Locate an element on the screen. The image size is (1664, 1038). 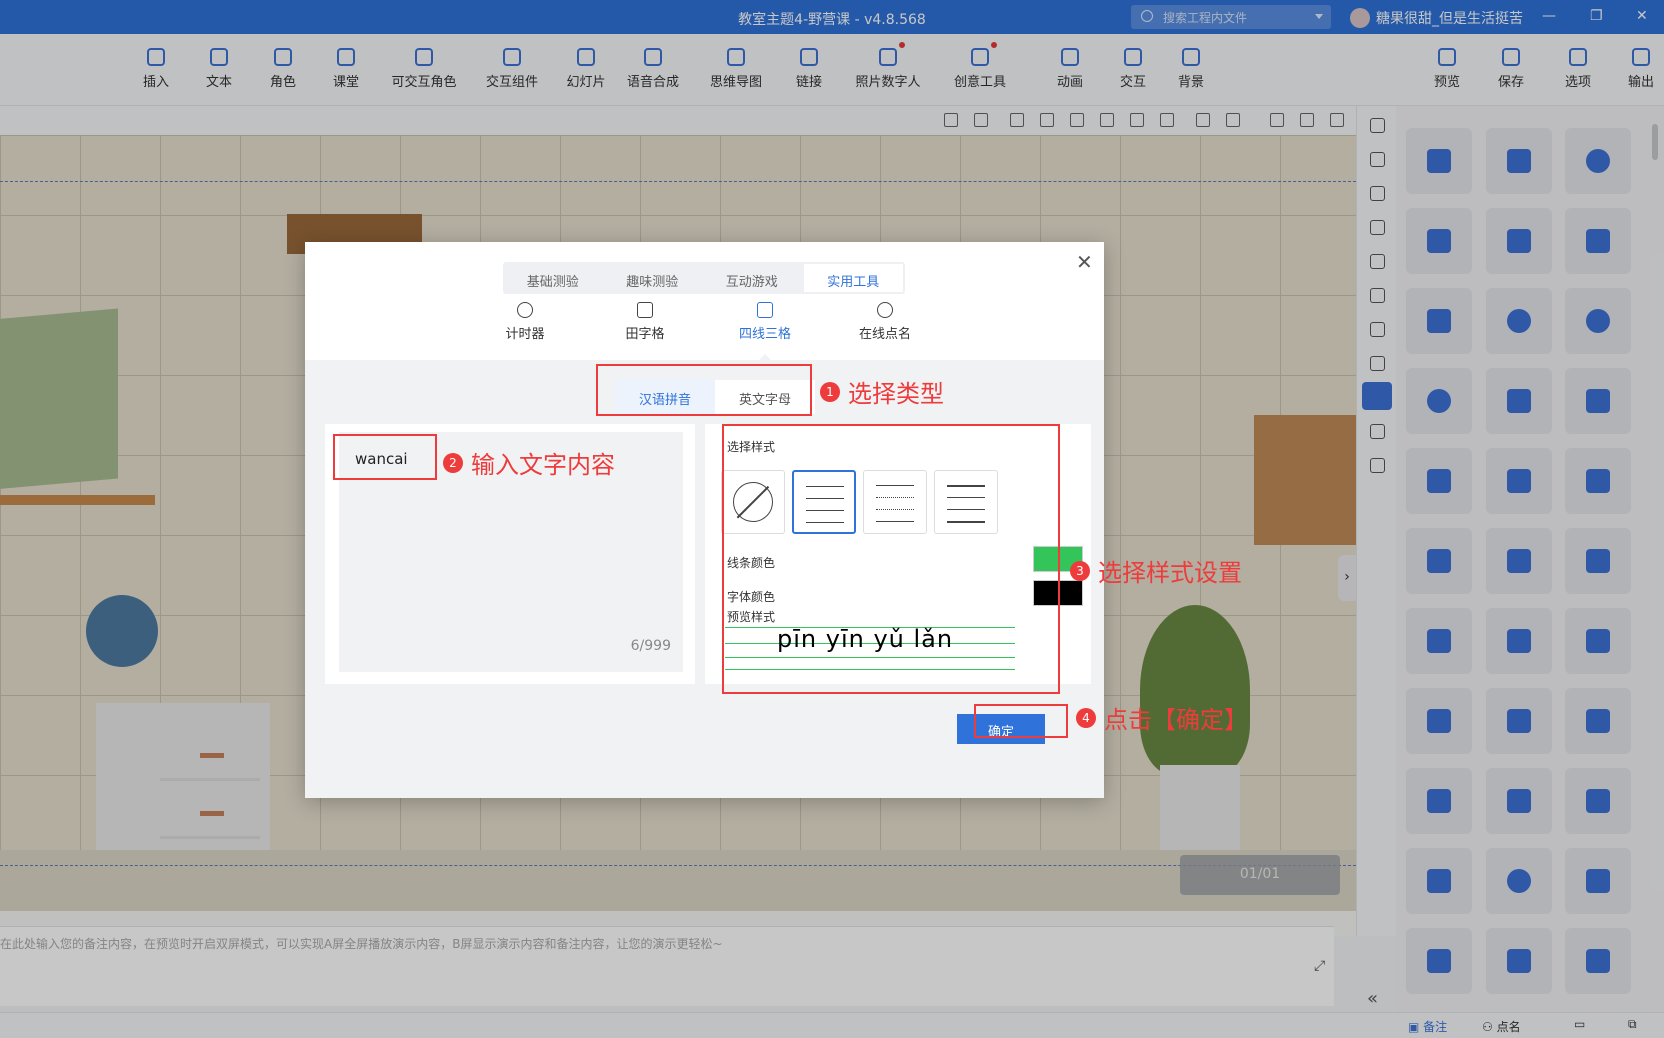
annotation-1: 1 选择类型 is located at coordinates (882, 391).